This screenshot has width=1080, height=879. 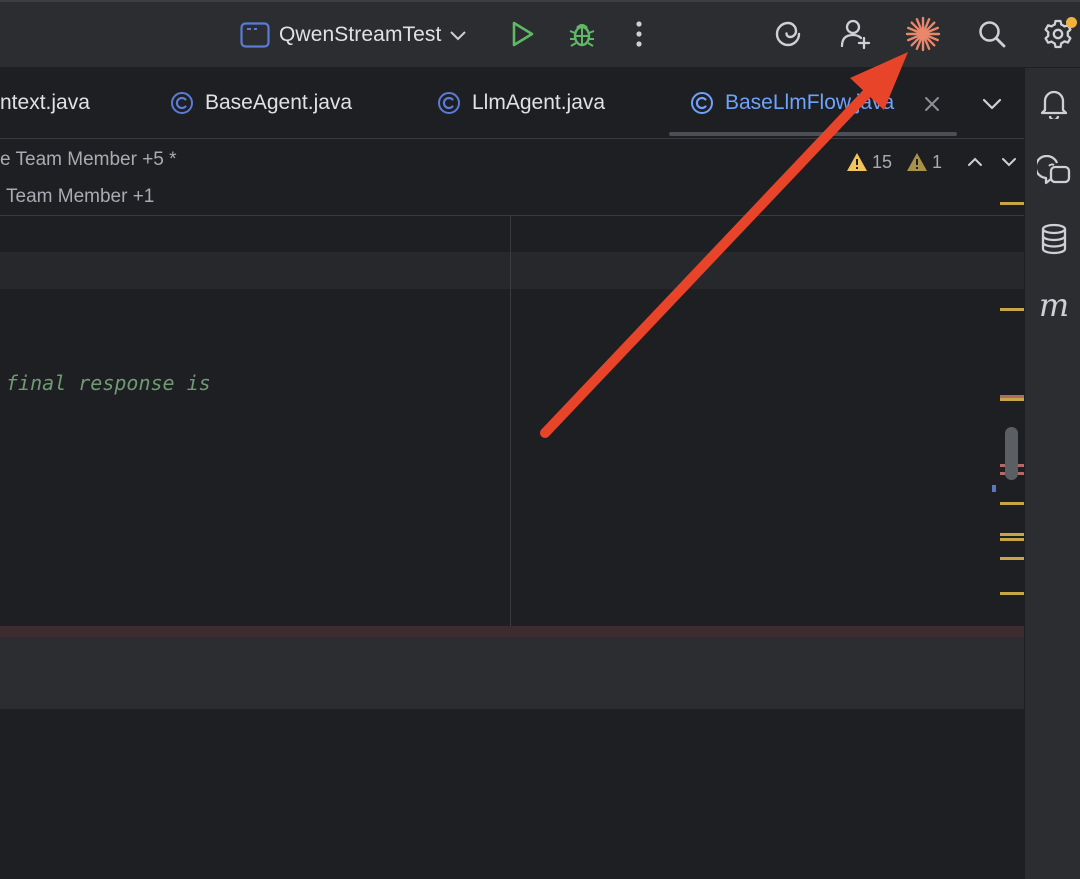 I want to click on search-icon, so click(x=992, y=34).